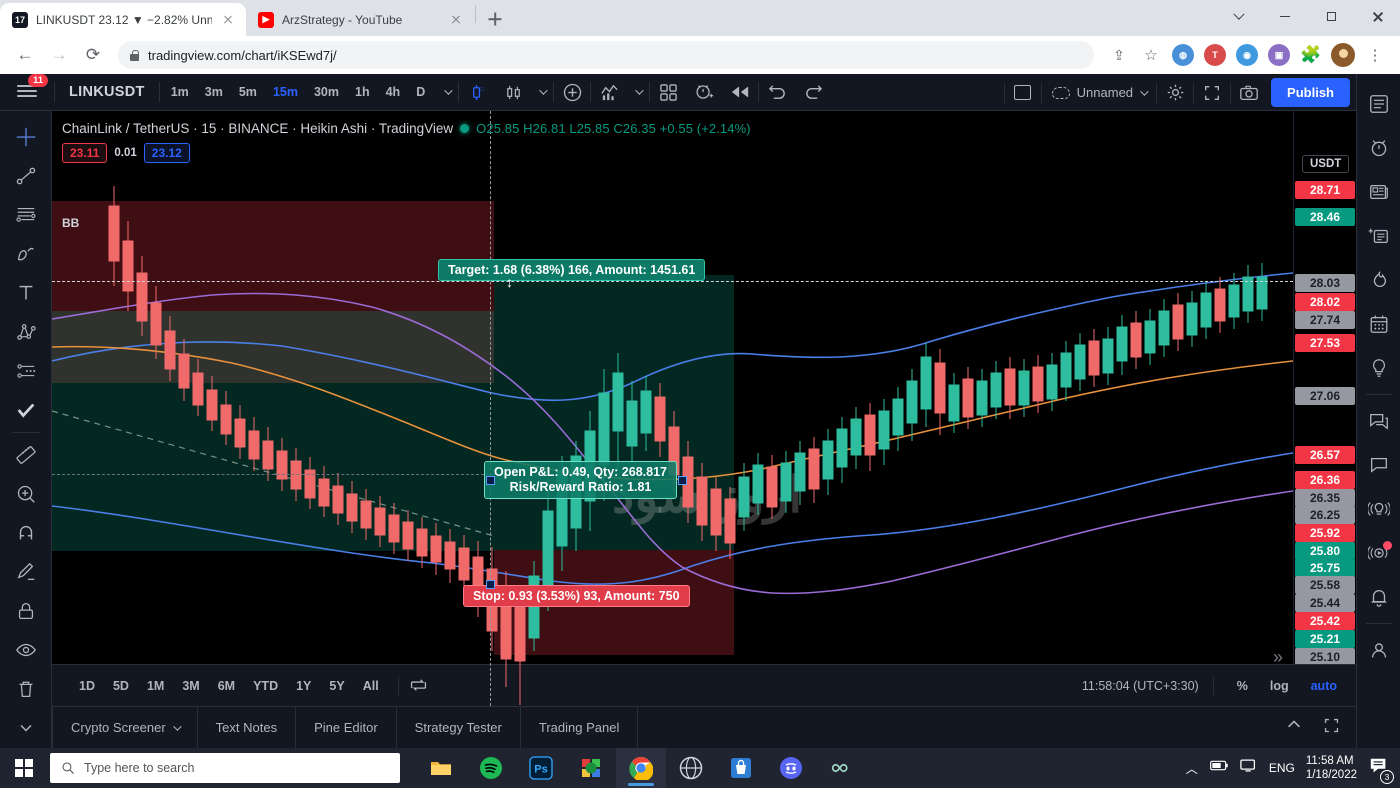 This screenshot has width=1400, height=788. I want to click on fib-retracement-icon, so click(26, 214).